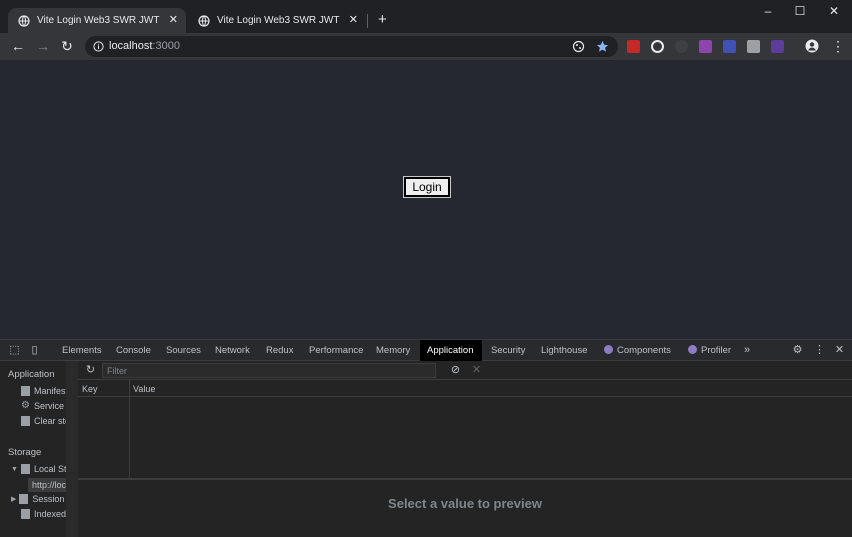  What do you see at coordinates (753, 46) in the screenshot?
I see `cube-icon` at bounding box center [753, 46].